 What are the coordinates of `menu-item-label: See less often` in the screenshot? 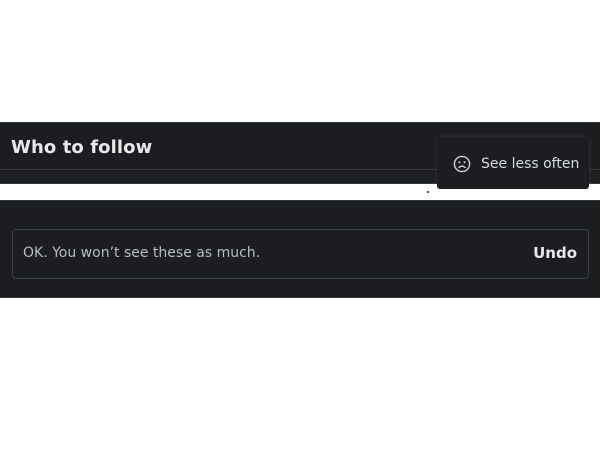 It's located at (530, 164).